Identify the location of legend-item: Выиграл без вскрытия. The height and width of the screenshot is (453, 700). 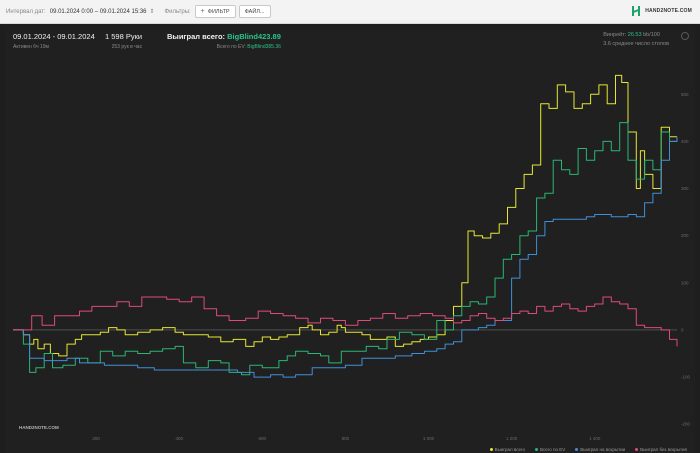
(661, 449).